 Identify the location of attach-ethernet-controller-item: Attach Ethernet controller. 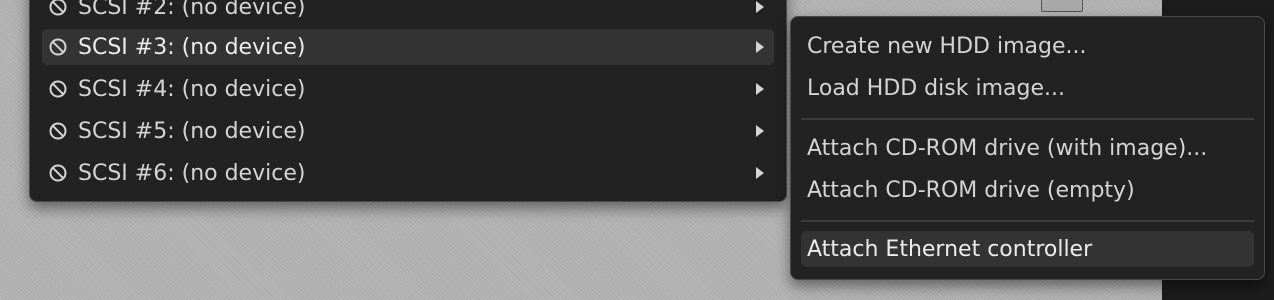
(1027, 249).